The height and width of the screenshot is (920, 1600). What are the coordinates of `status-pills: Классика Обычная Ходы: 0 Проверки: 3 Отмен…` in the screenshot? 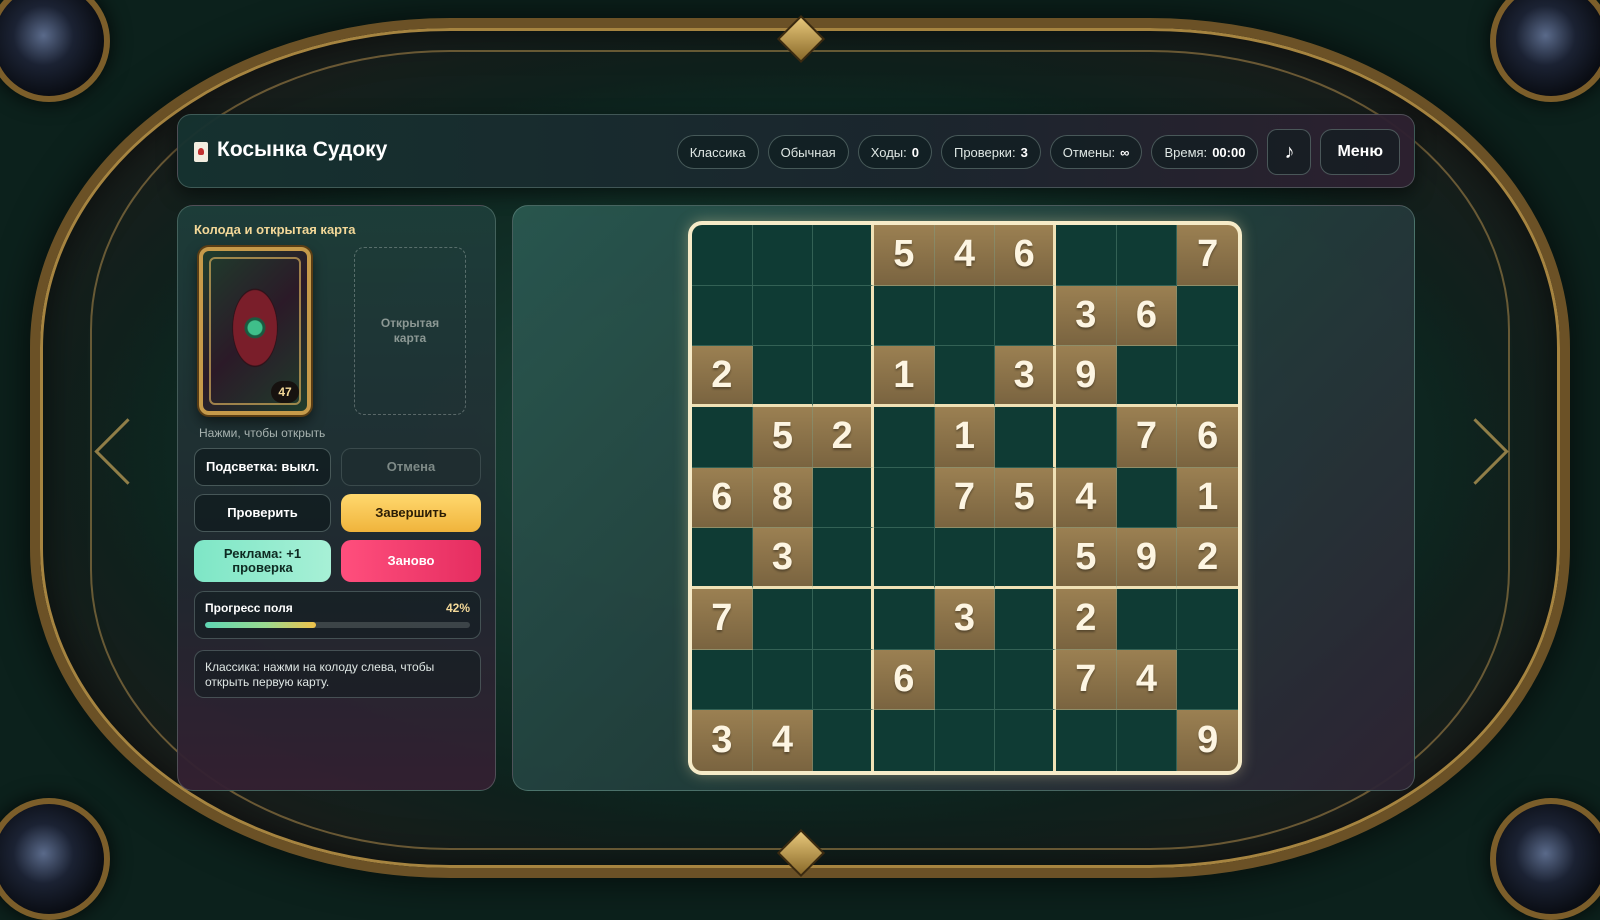 It's located at (1038, 152).